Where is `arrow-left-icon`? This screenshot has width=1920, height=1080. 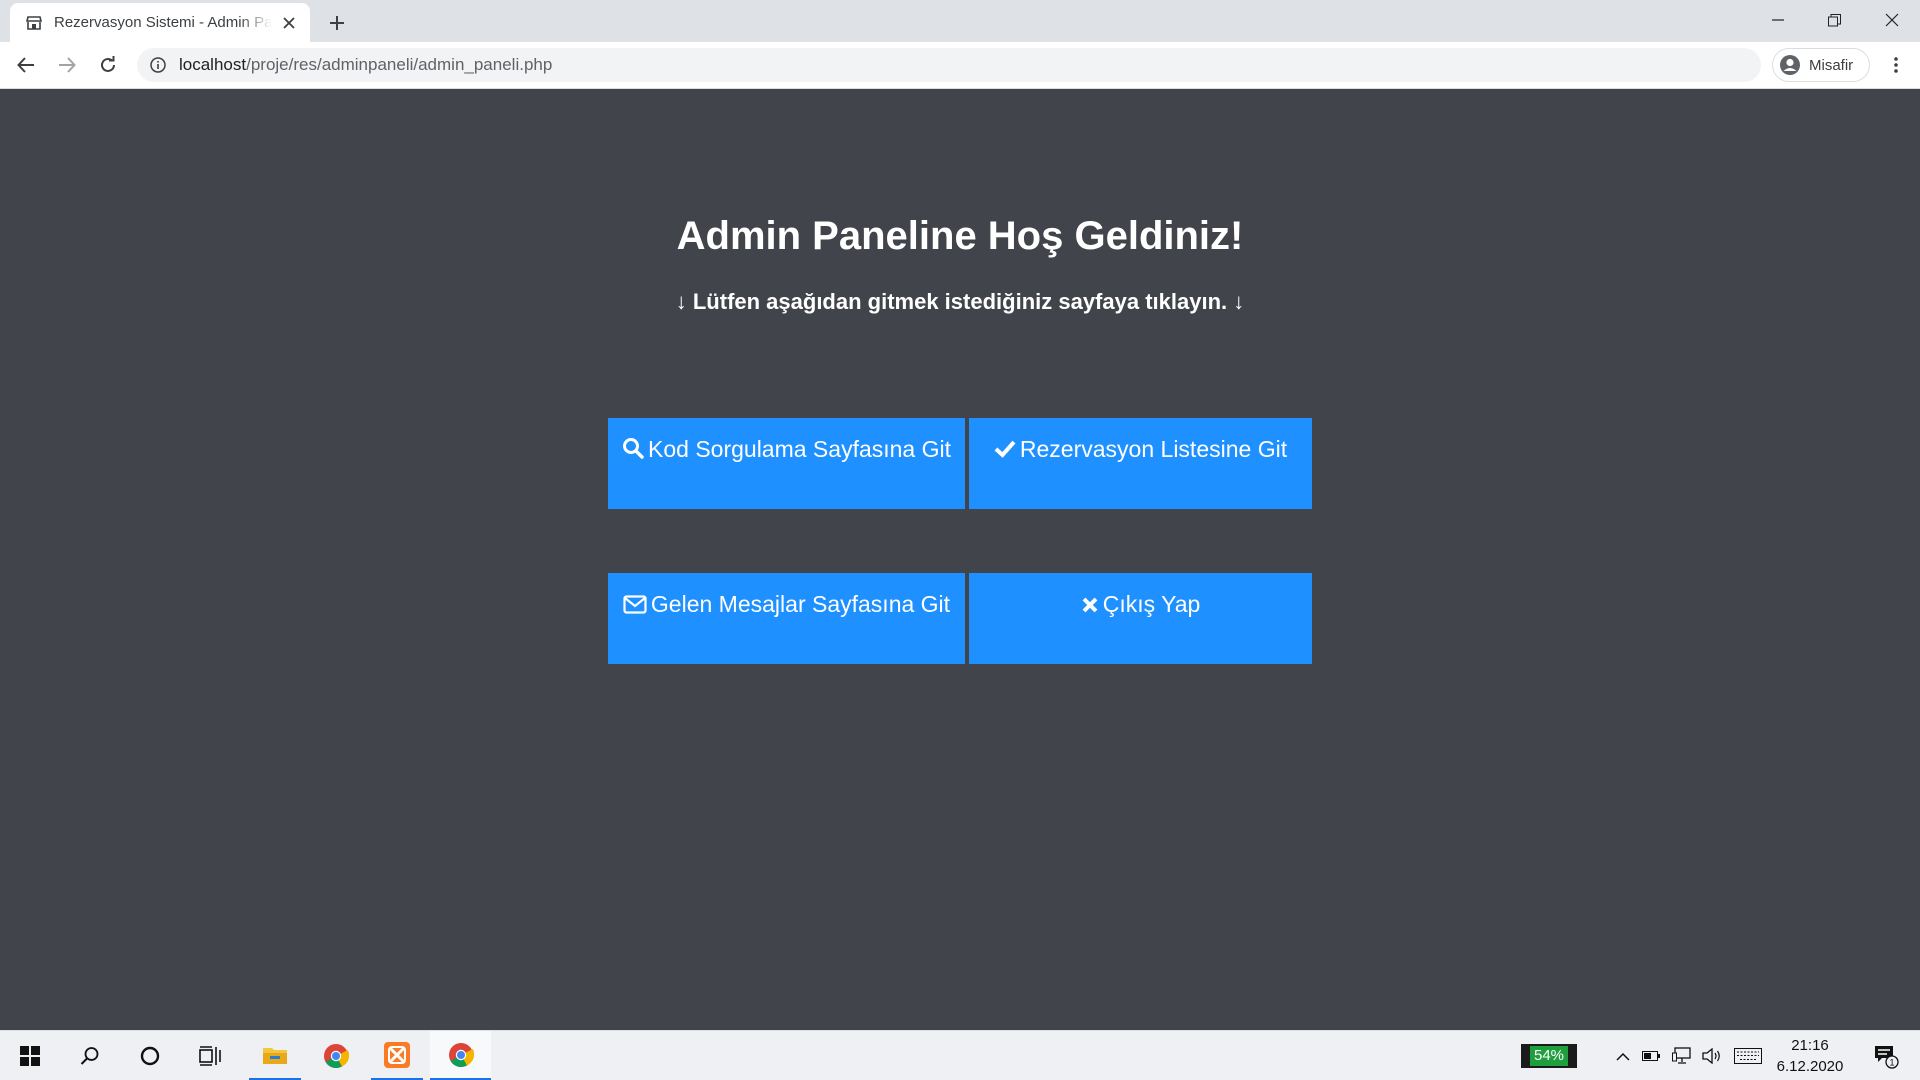 arrow-left-icon is located at coordinates (25, 65).